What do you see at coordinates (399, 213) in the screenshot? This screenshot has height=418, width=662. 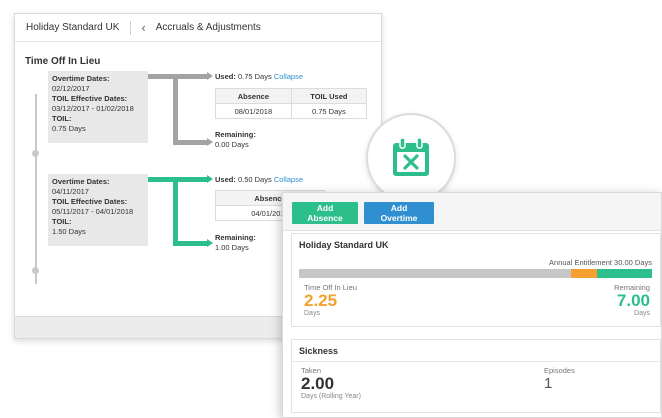 I see `add-overtime-button: Add Overtime` at bounding box center [399, 213].